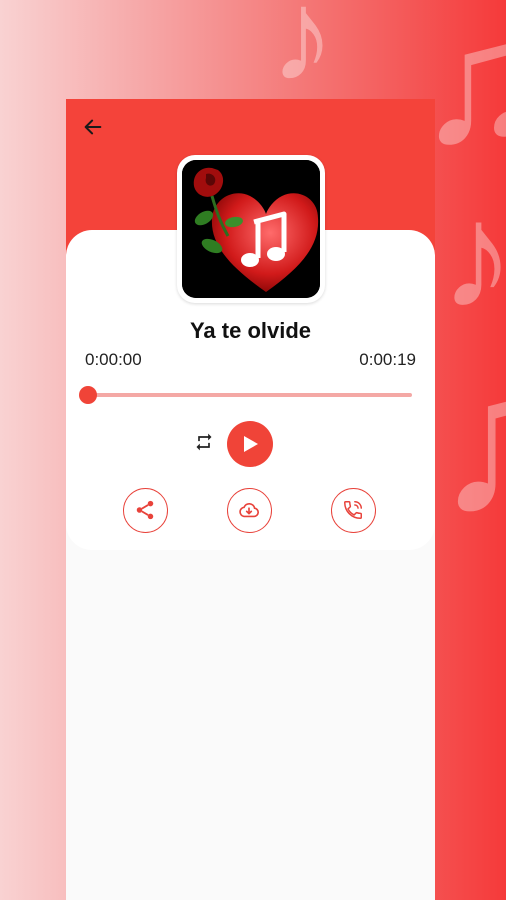 This screenshot has width=506, height=900. I want to click on play-icon, so click(251, 444).